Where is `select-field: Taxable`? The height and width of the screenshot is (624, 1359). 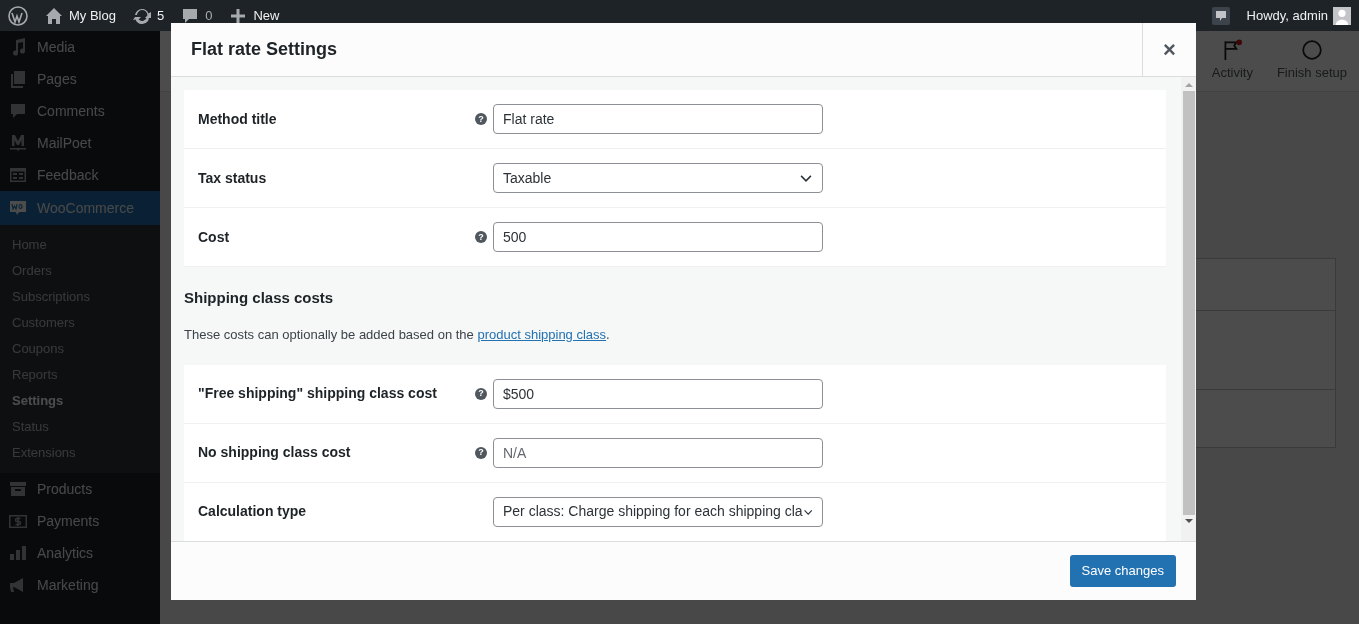
select-field: Taxable is located at coordinates (658, 178).